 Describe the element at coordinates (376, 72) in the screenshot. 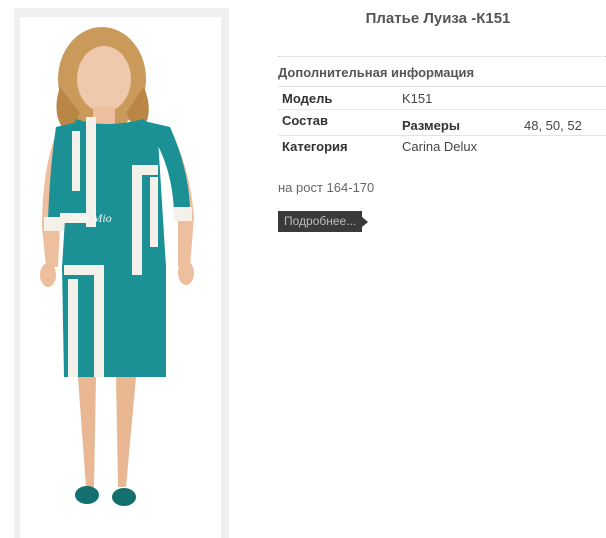

I see `additional-info-heading: Дополнительная информация` at that location.